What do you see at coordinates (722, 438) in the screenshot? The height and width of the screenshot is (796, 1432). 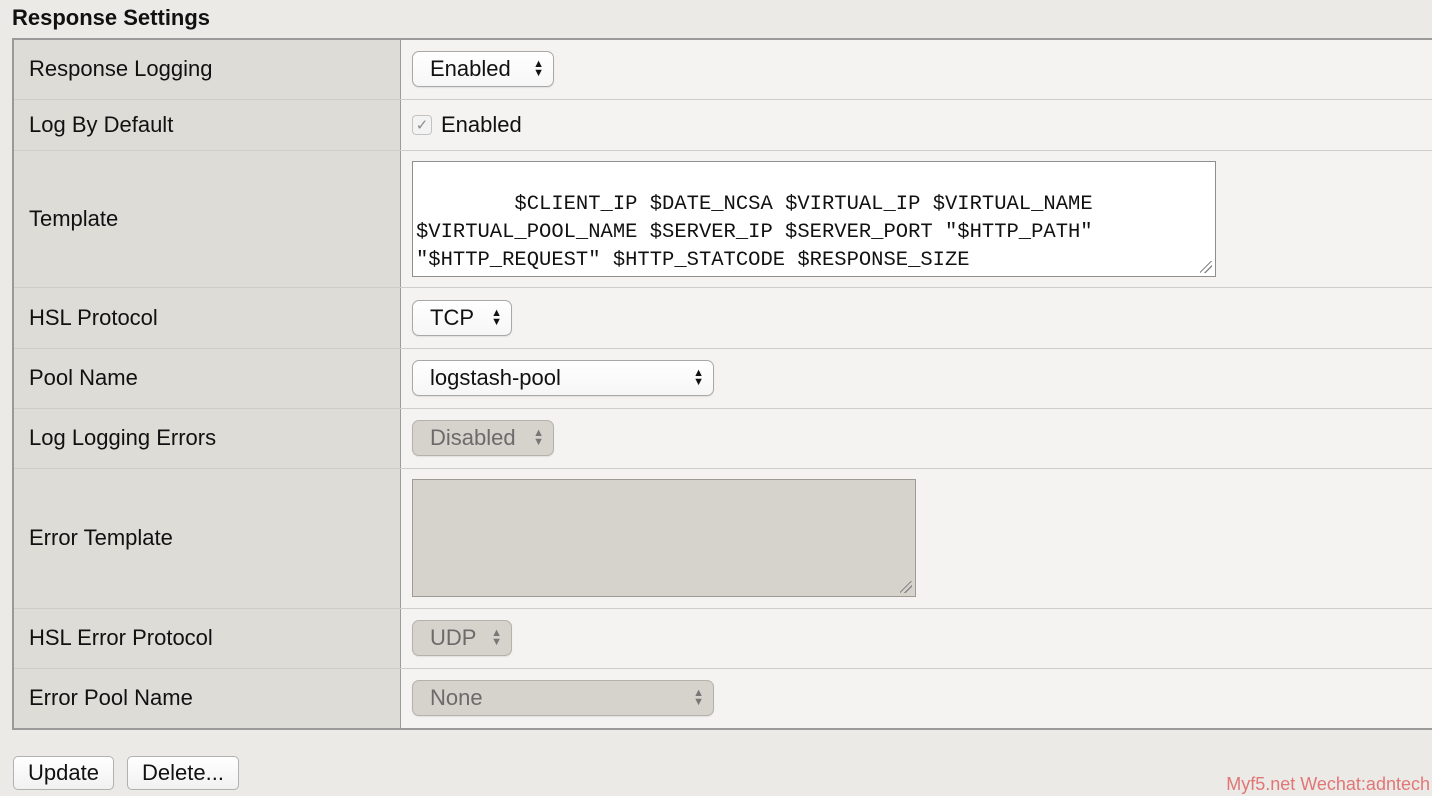 I see `row-log-logging-errors: Log Logging Errors Disabled ▲ ▼` at bounding box center [722, 438].